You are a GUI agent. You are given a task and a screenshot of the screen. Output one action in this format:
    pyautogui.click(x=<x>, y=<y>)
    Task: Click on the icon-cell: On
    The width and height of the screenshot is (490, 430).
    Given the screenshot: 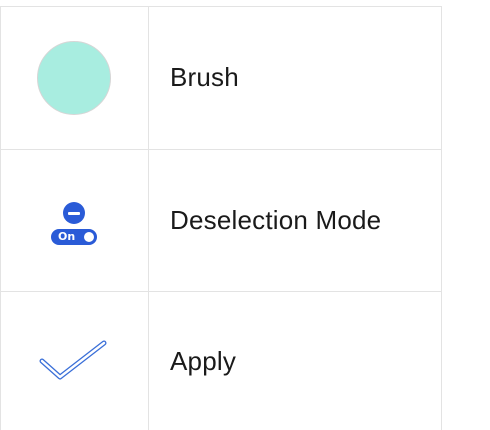 What is the action you would take?
    pyautogui.click(x=74, y=220)
    